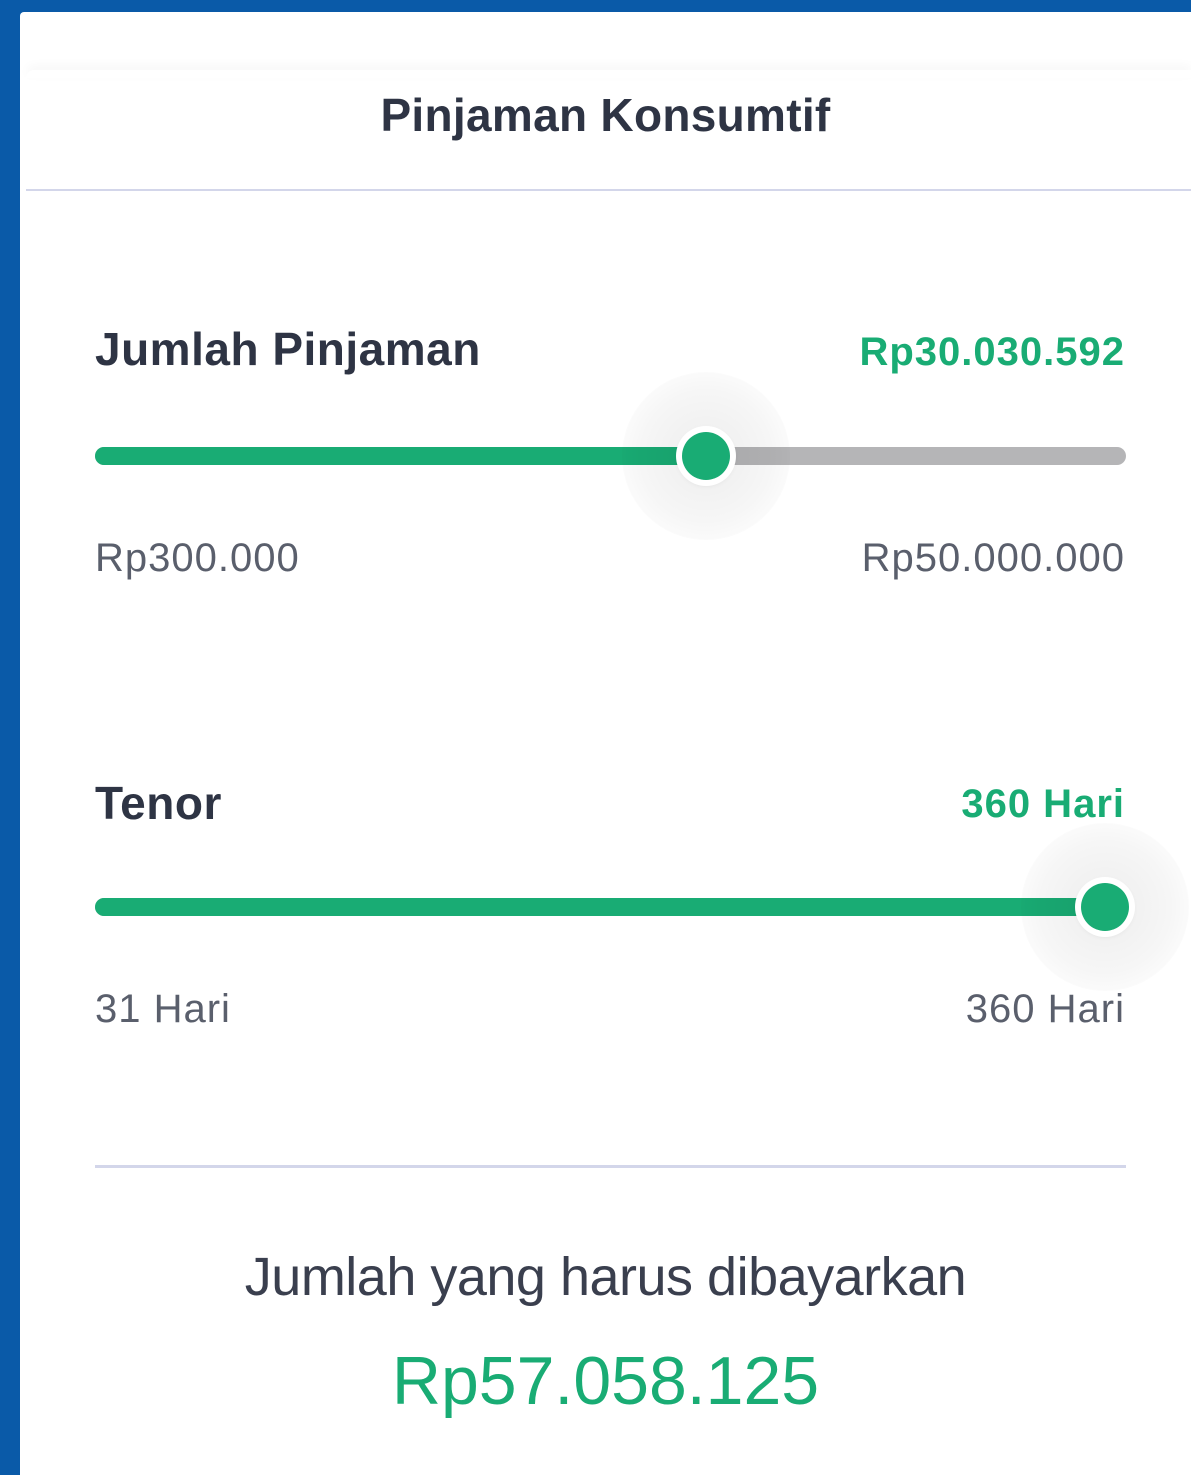 The image size is (1191, 1475). Describe the element at coordinates (197, 558) in the screenshot. I see `loan-amount-min-label: Rp300.000` at that location.